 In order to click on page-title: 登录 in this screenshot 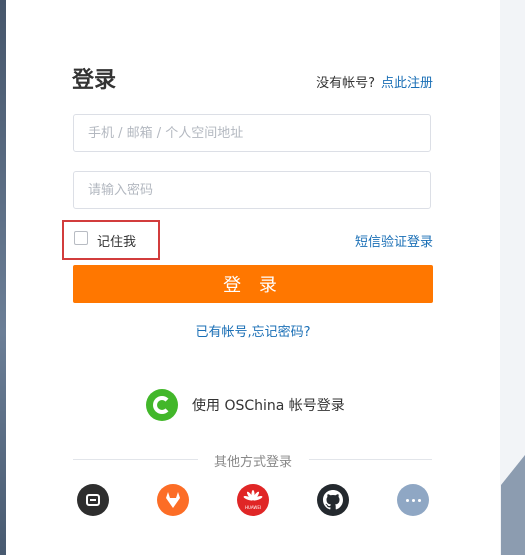, I will do `click(94, 80)`.